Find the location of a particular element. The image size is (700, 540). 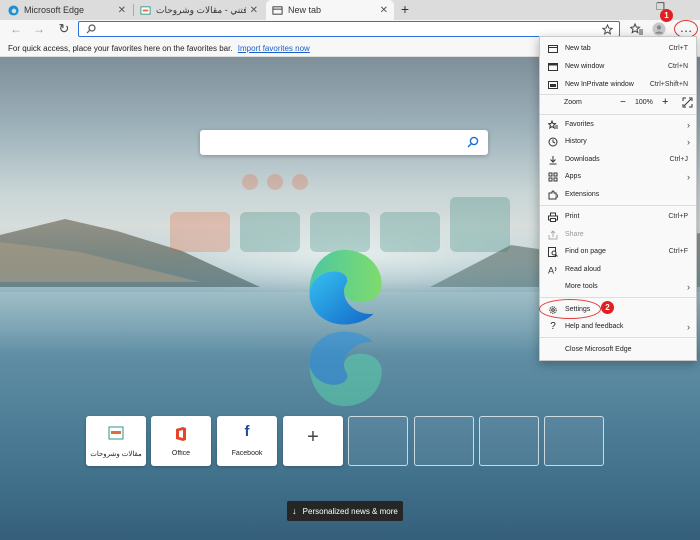

zoom-in-button: + is located at coordinates (665, 102).